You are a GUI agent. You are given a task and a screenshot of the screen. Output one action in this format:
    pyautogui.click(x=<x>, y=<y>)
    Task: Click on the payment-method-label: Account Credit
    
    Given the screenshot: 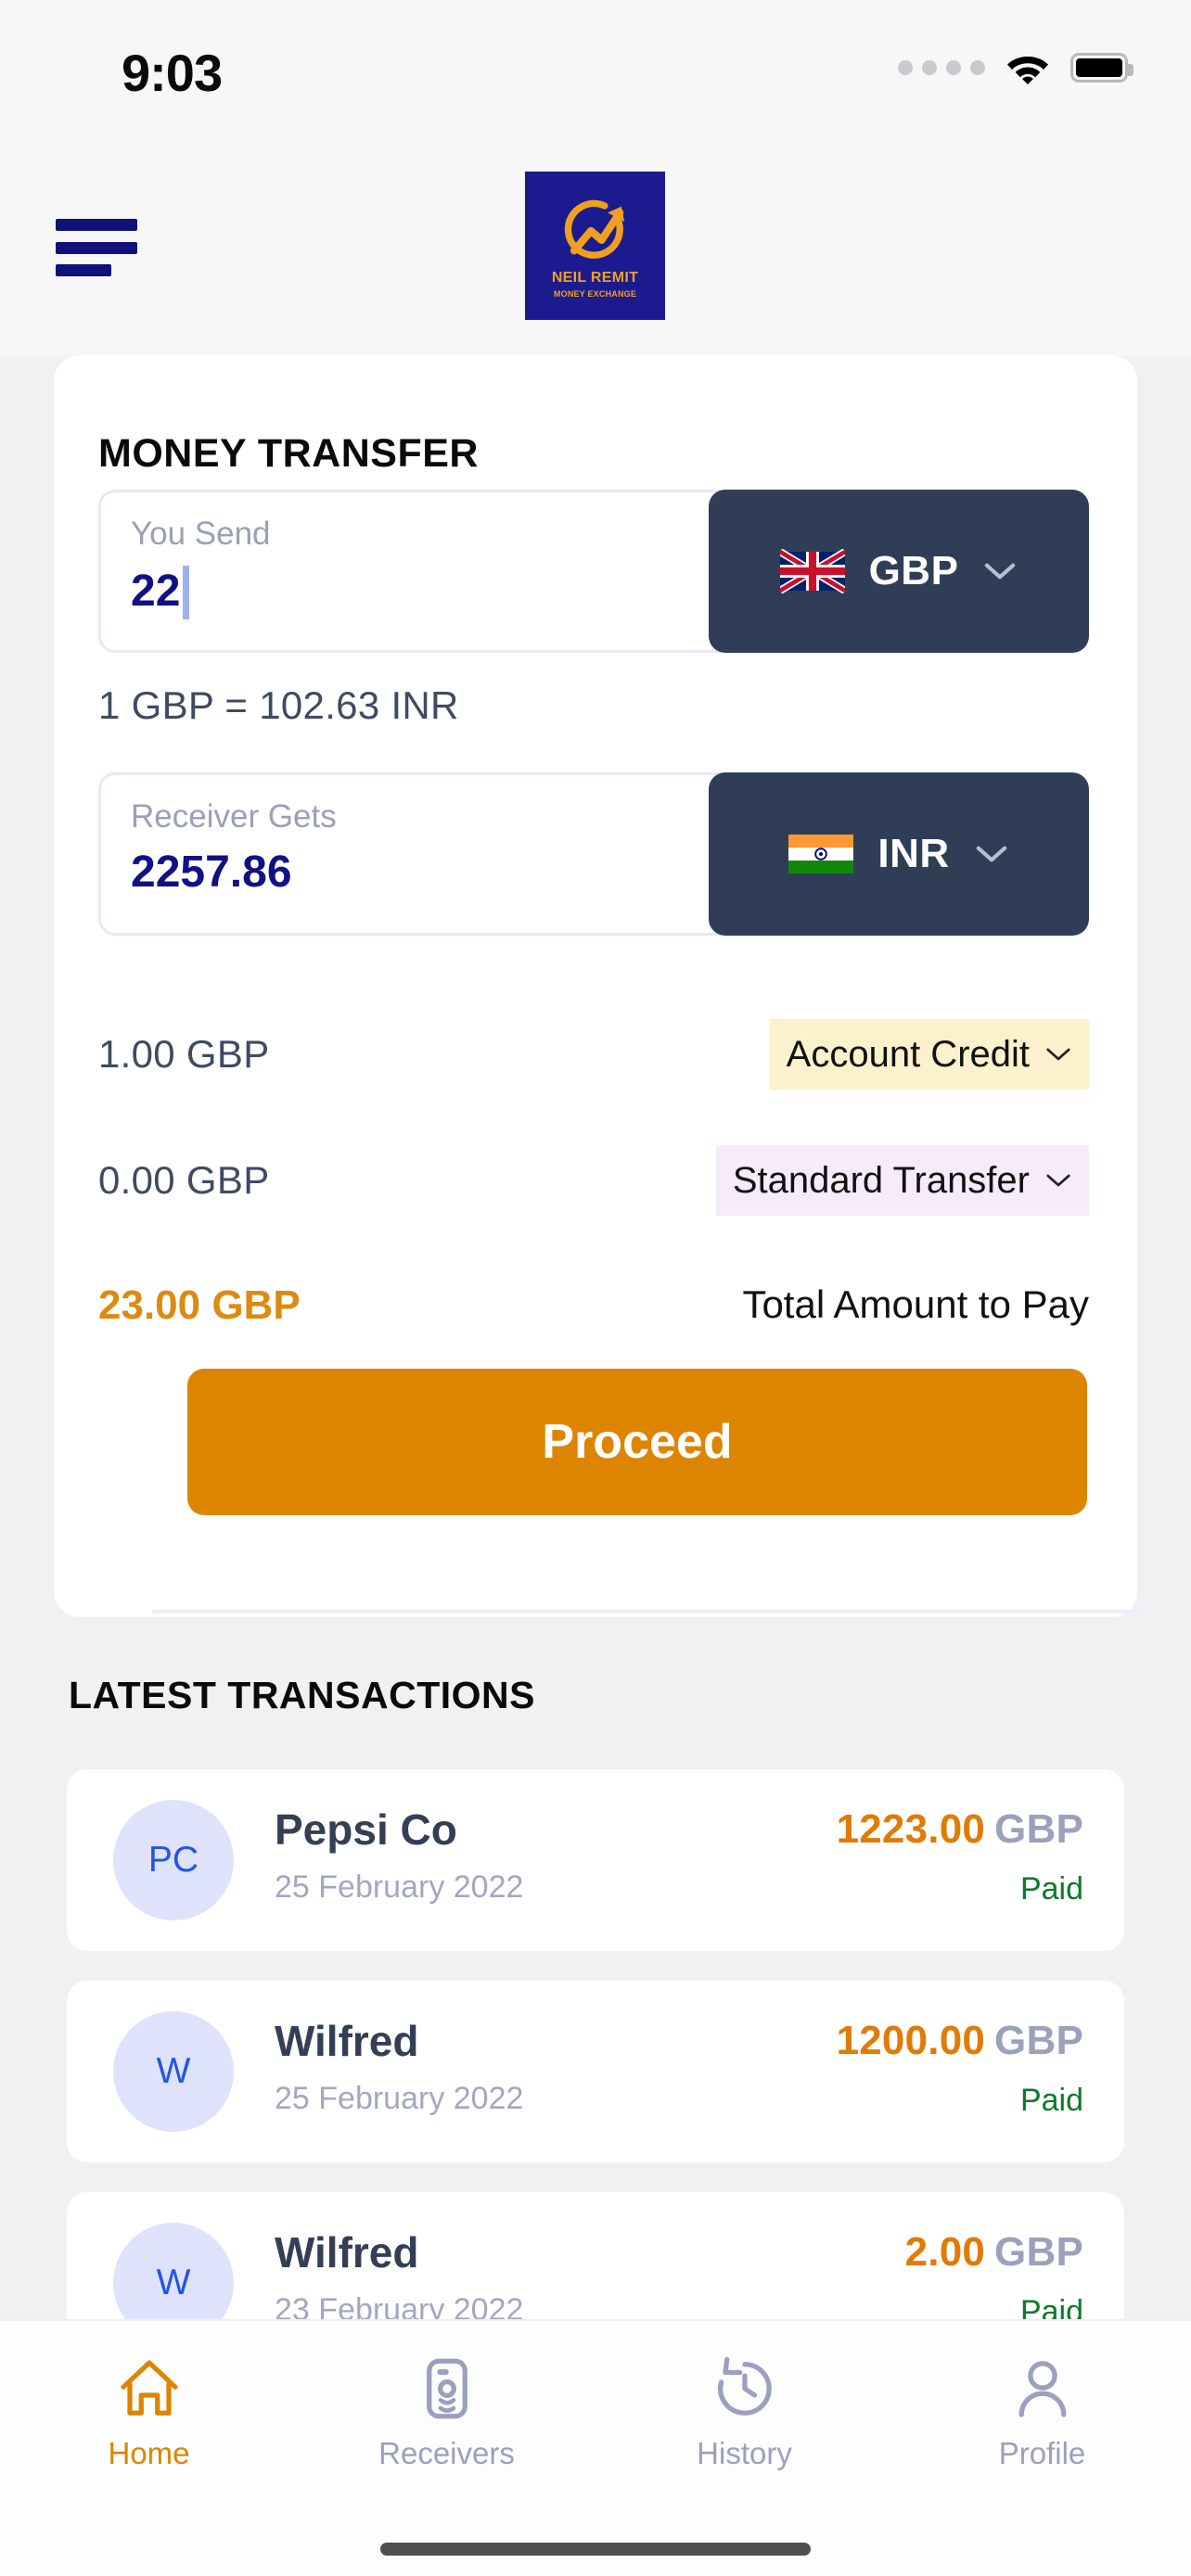 What is the action you would take?
    pyautogui.click(x=908, y=1054)
    